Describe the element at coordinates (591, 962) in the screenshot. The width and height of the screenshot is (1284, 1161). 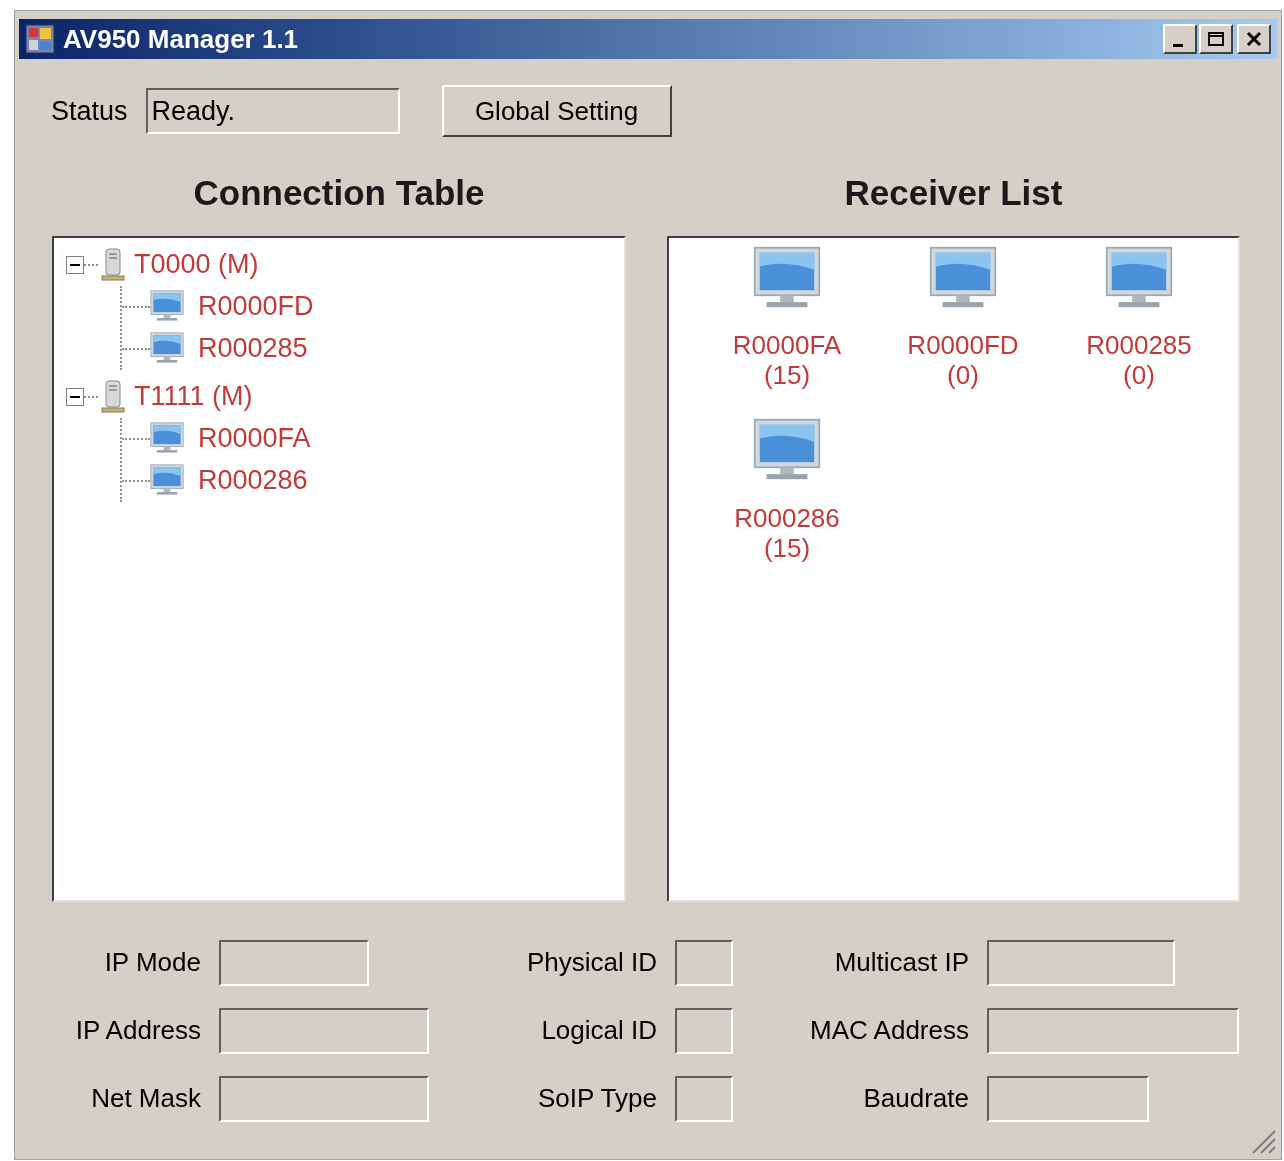
I see `field-label: Physical ID` at that location.